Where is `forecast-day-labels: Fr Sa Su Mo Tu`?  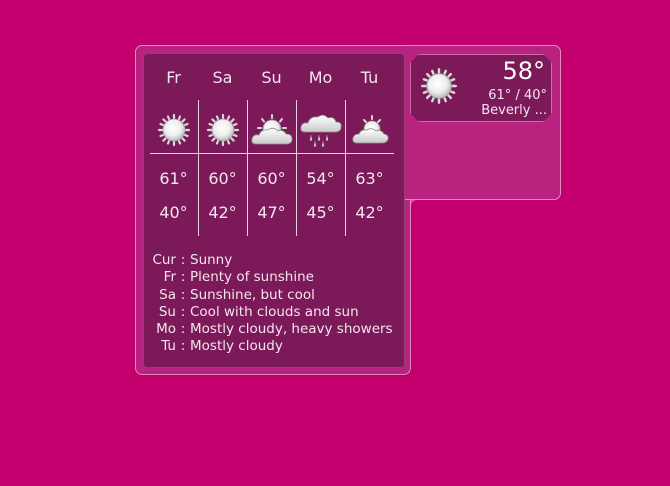
forecast-day-labels: Fr Sa Su Mo Tu is located at coordinates (271, 83).